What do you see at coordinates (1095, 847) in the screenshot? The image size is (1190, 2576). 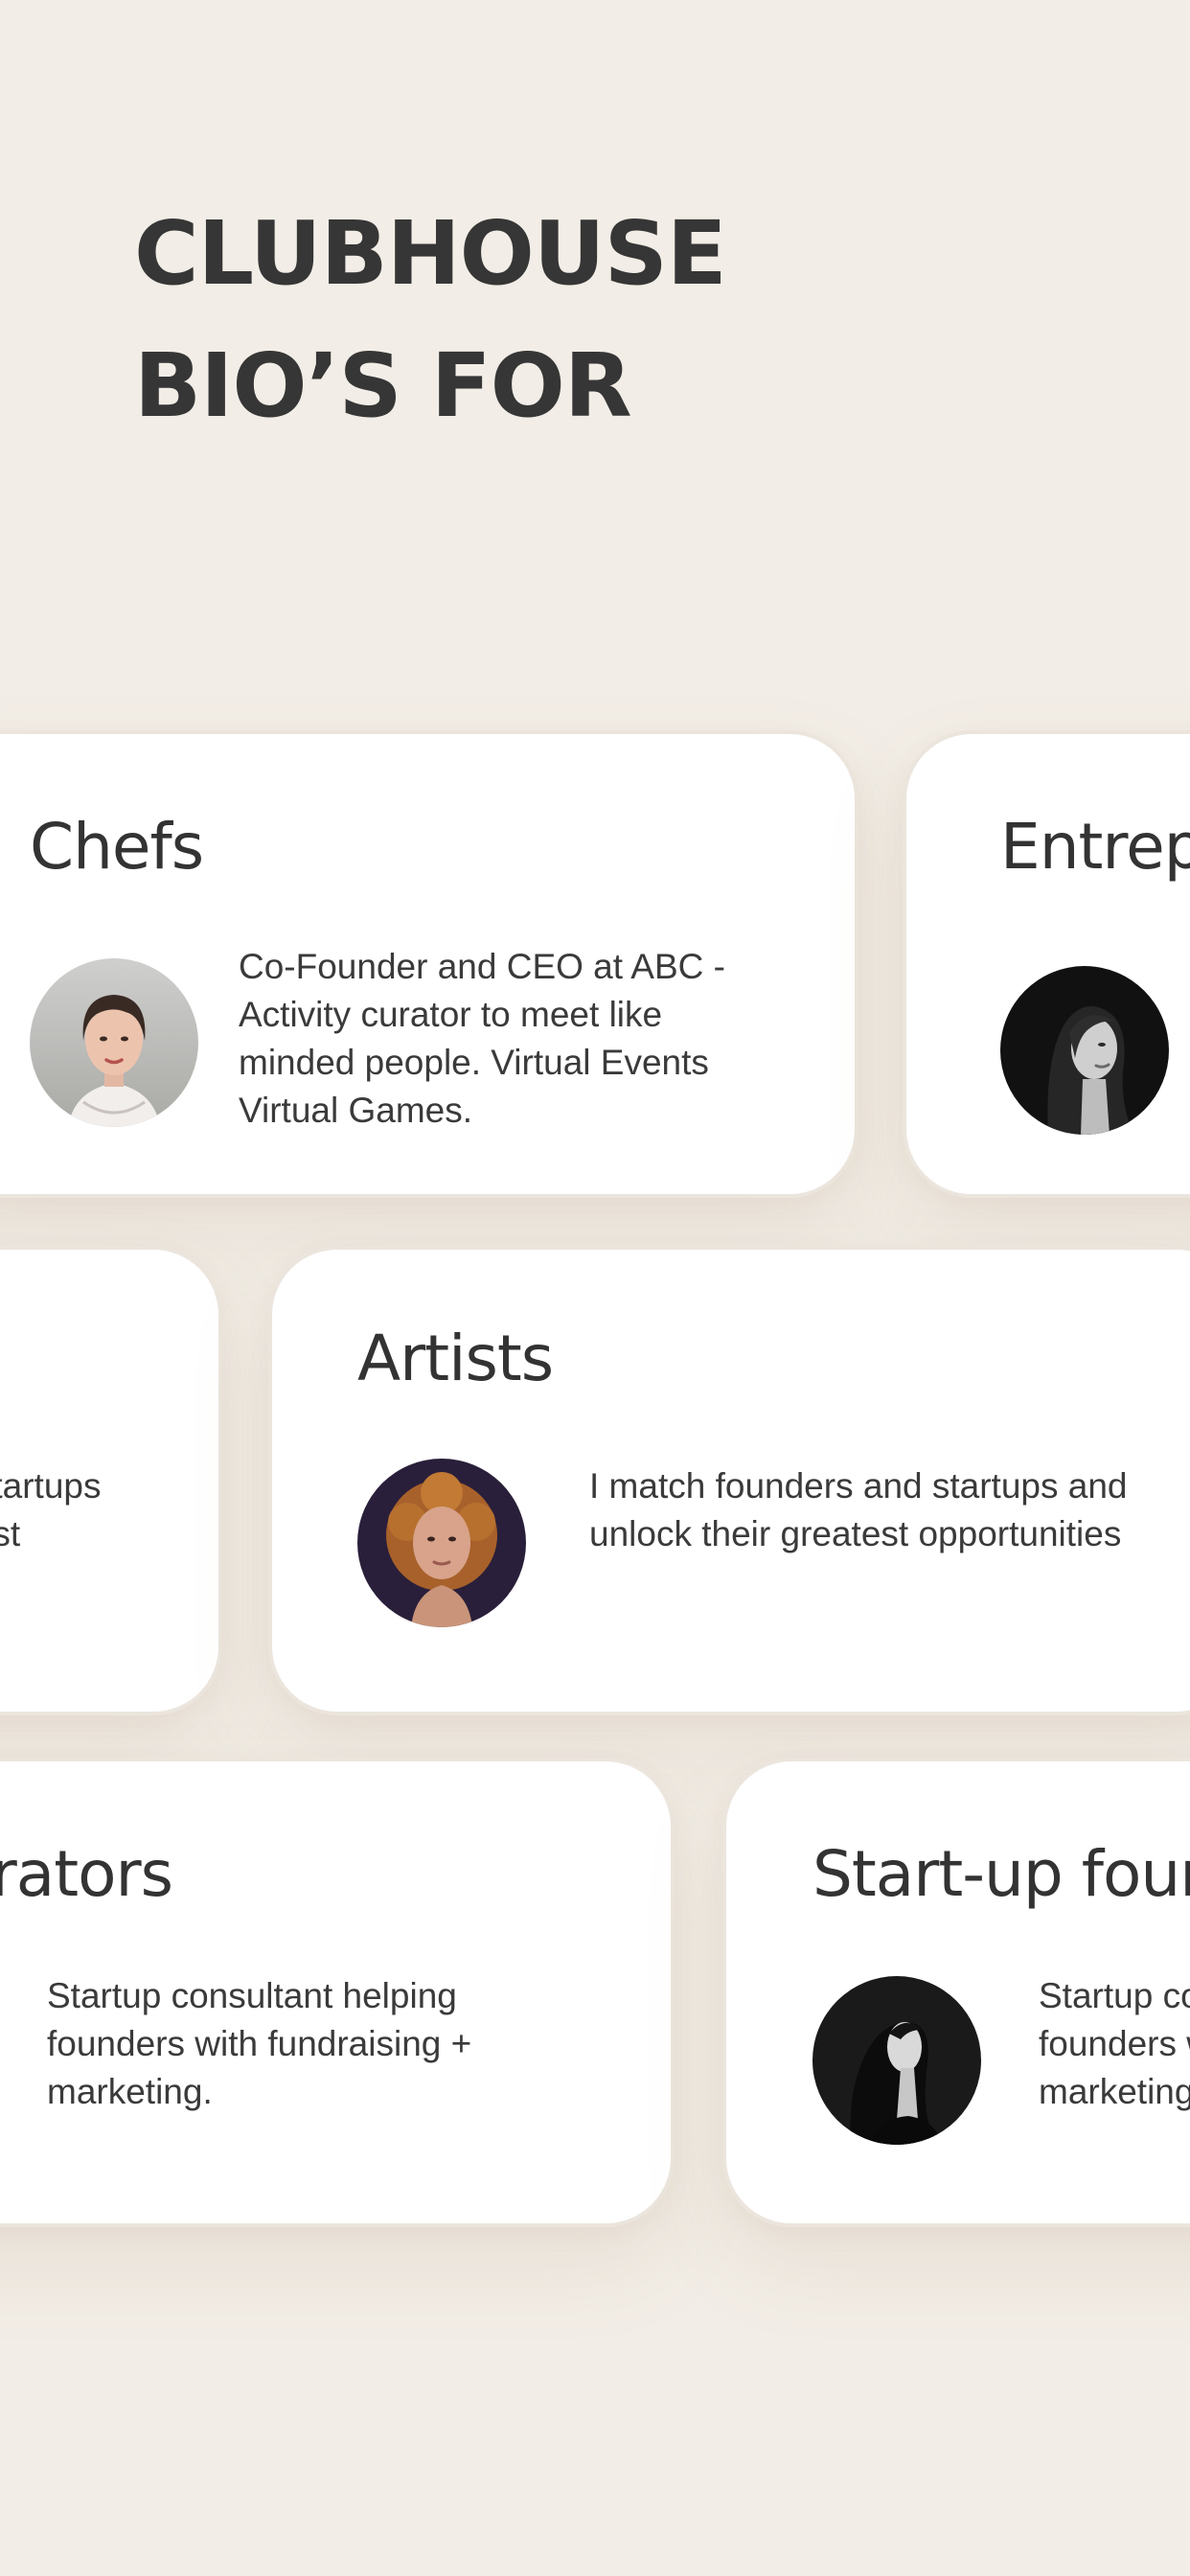 I see `card-title: Entrepreneurs` at bounding box center [1095, 847].